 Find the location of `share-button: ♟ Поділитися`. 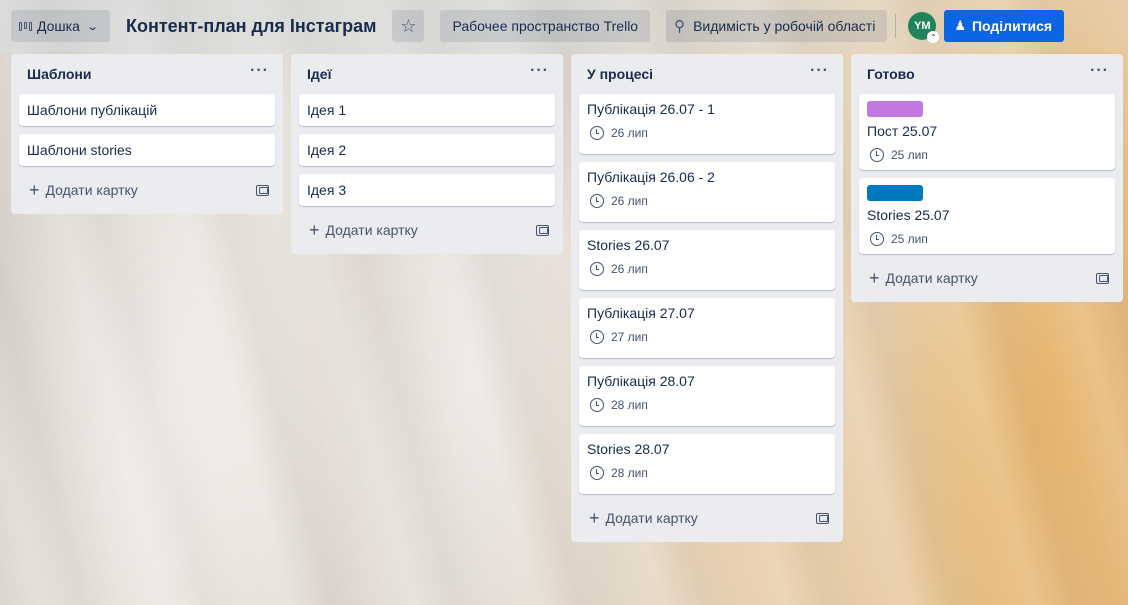

share-button: ♟ Поділитися is located at coordinates (1004, 26).